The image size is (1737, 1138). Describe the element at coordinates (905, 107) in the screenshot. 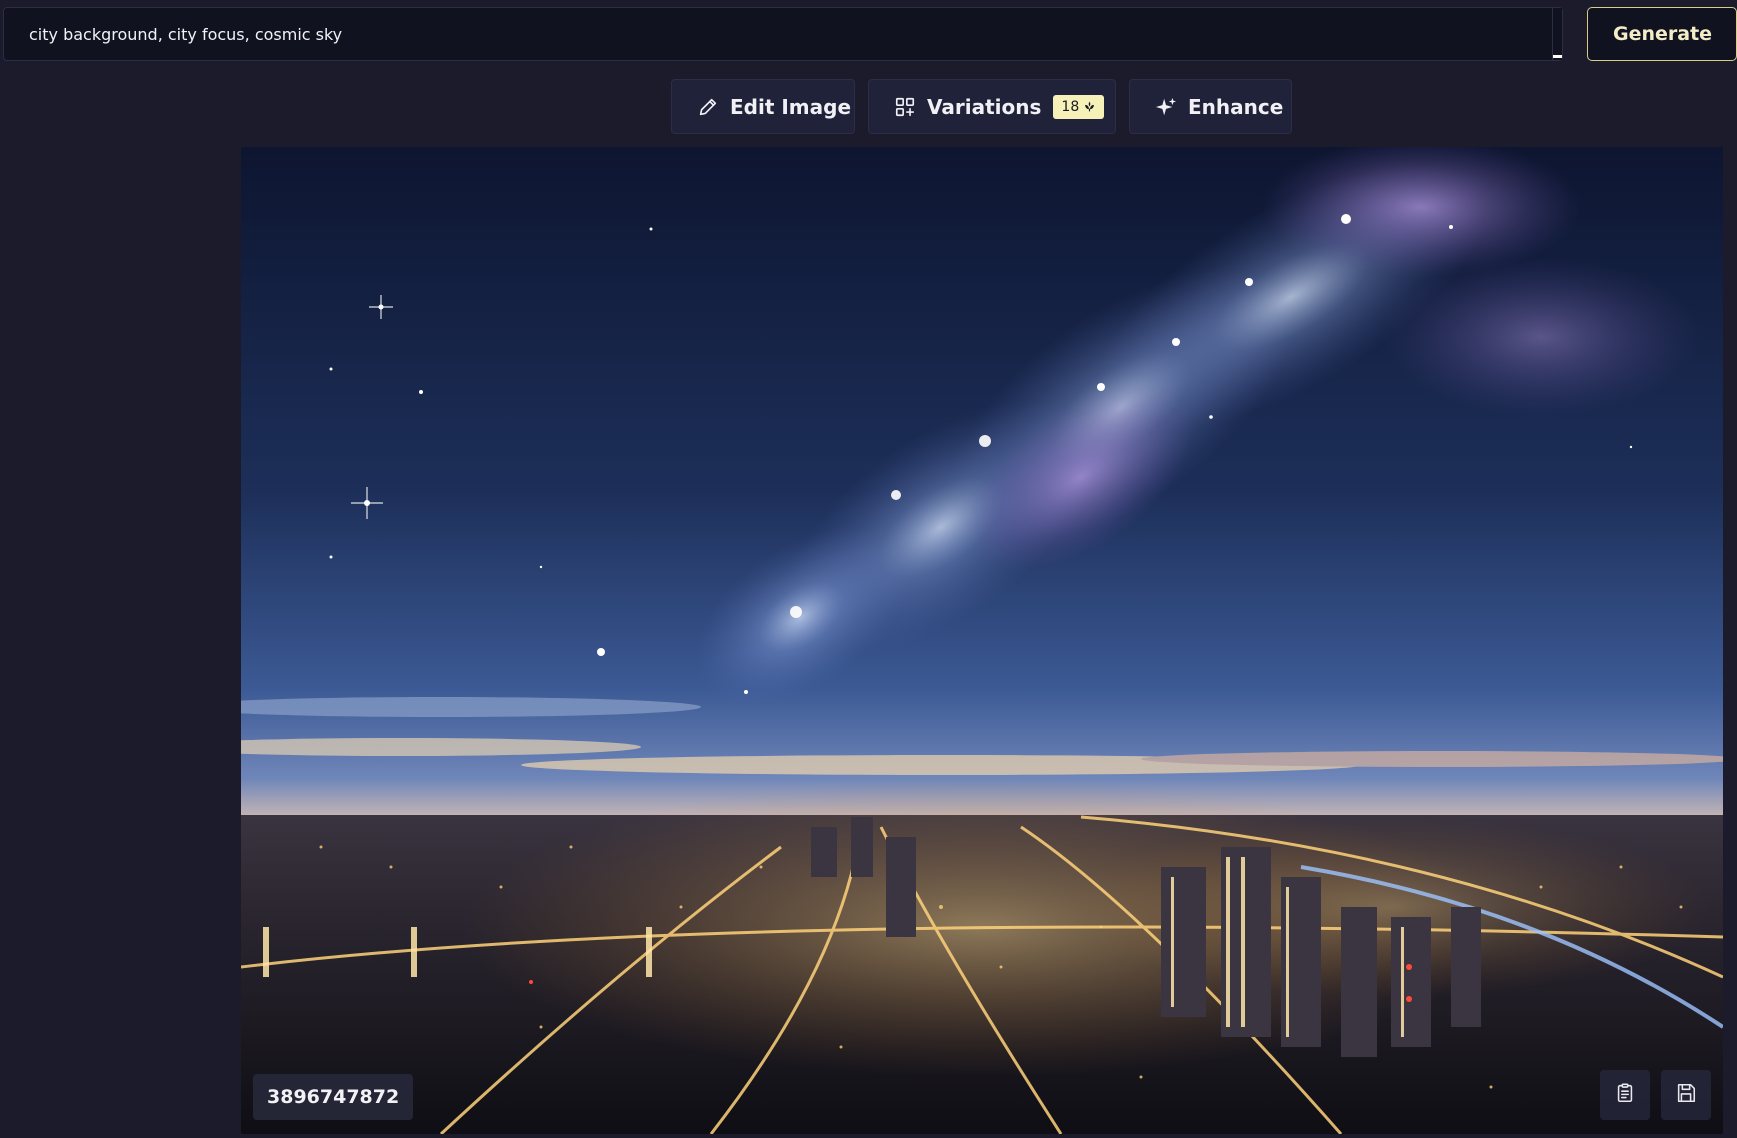

I see `grid-plus-icon` at that location.